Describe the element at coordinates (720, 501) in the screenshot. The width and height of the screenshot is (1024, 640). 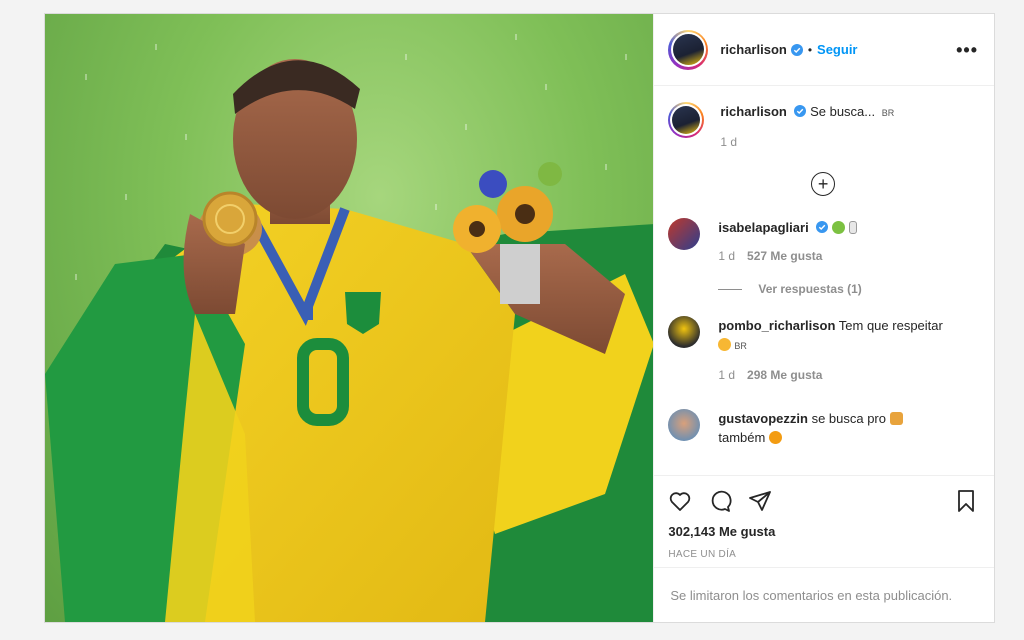
I see `comment-icon` at that location.